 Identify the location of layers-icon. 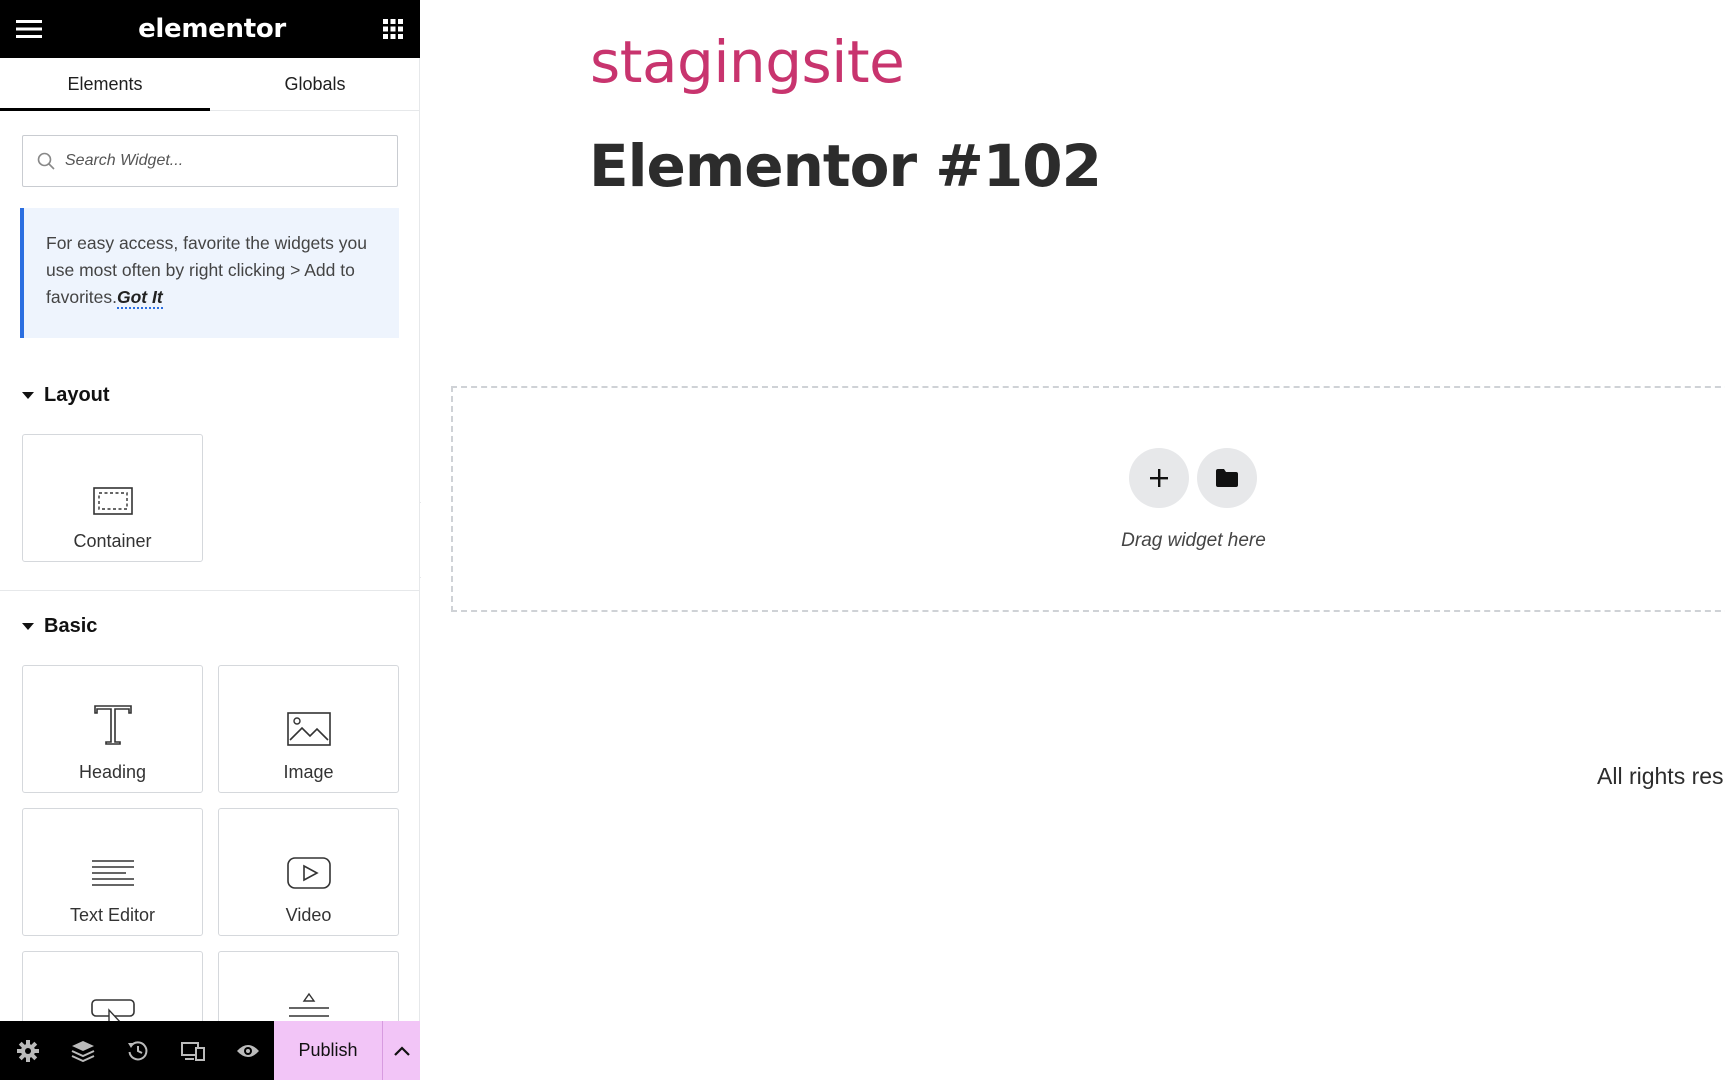
(82, 1051).